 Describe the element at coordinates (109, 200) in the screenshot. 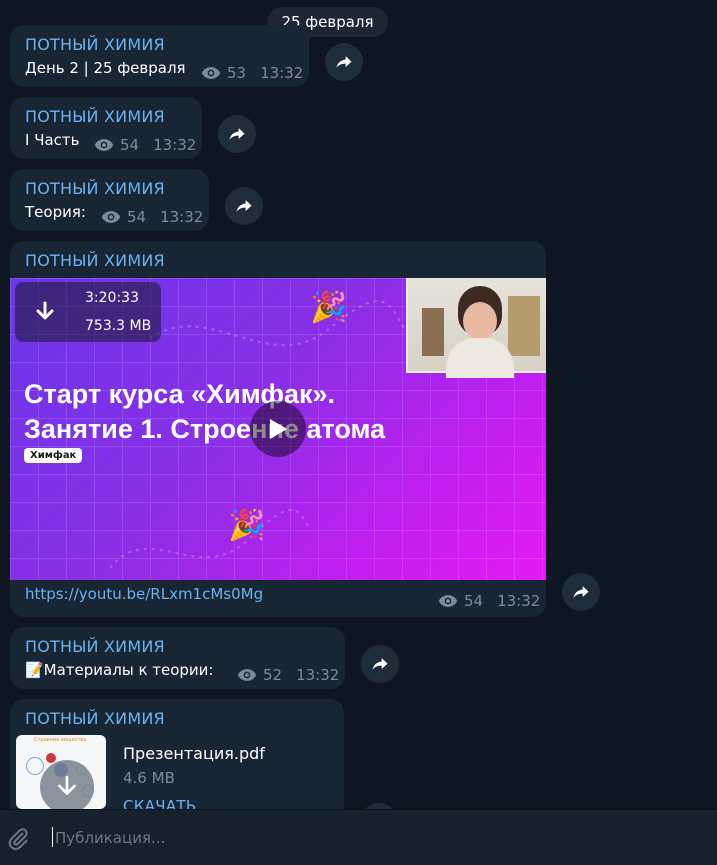

I see `message-bubble: ПОТНЫЙ ХИМИЯ Теория: 54 13:32` at that location.